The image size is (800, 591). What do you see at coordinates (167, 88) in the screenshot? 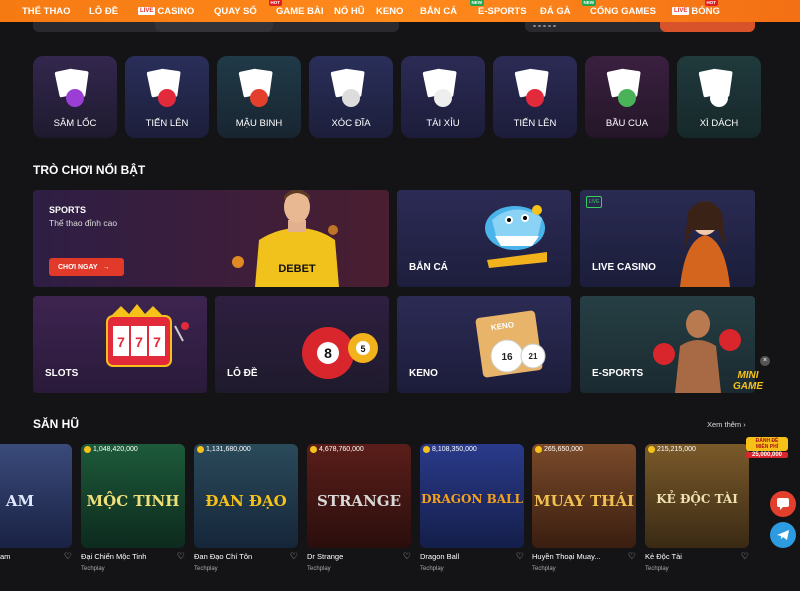
I see `tien-len-icon` at bounding box center [167, 88].